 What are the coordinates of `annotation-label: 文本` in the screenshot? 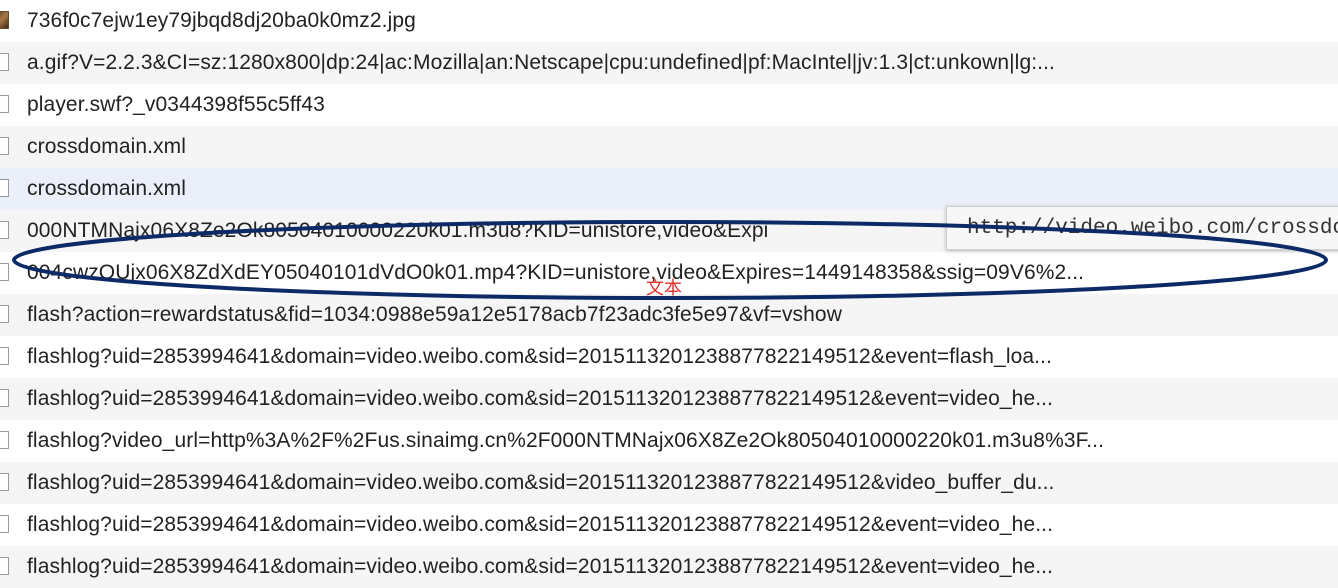 It's located at (664, 288).